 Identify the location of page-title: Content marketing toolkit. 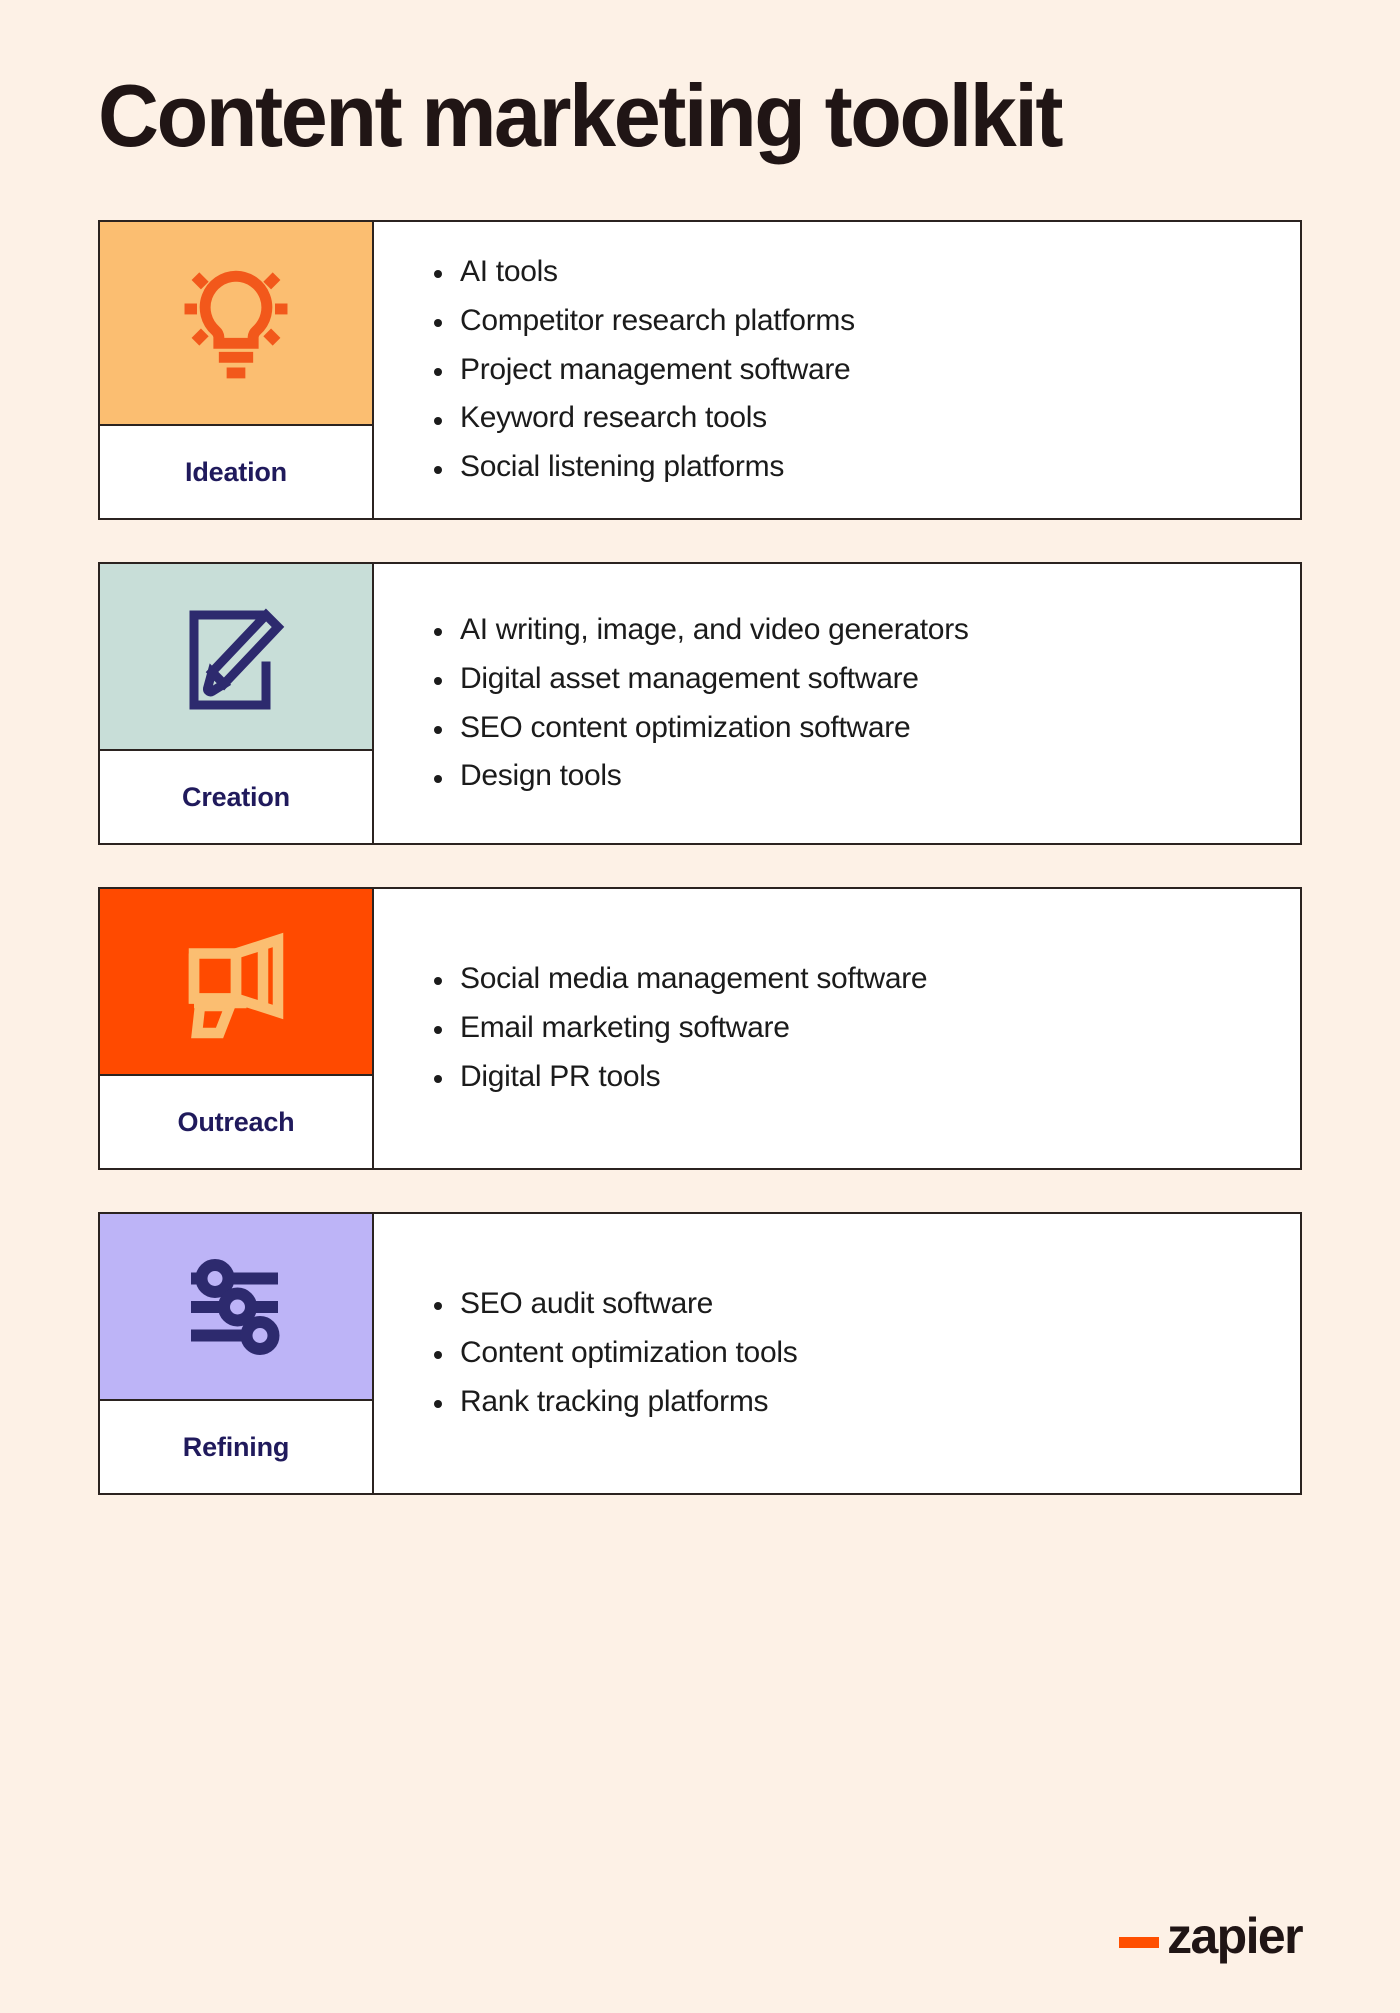
(581, 115).